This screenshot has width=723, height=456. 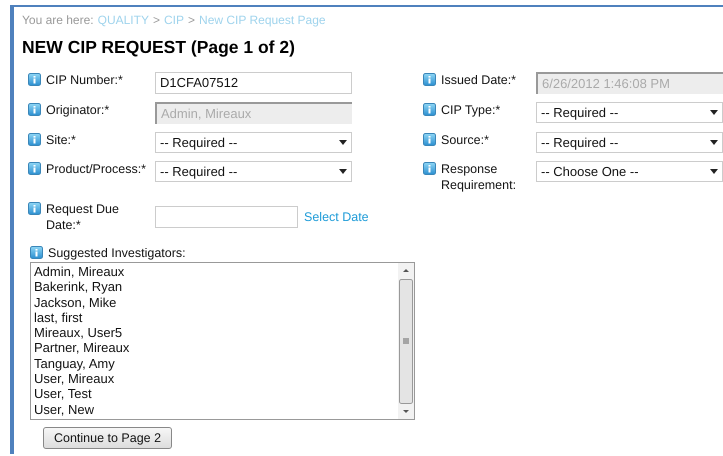 I want to click on field-label: Product/Process:*, so click(x=96, y=169).